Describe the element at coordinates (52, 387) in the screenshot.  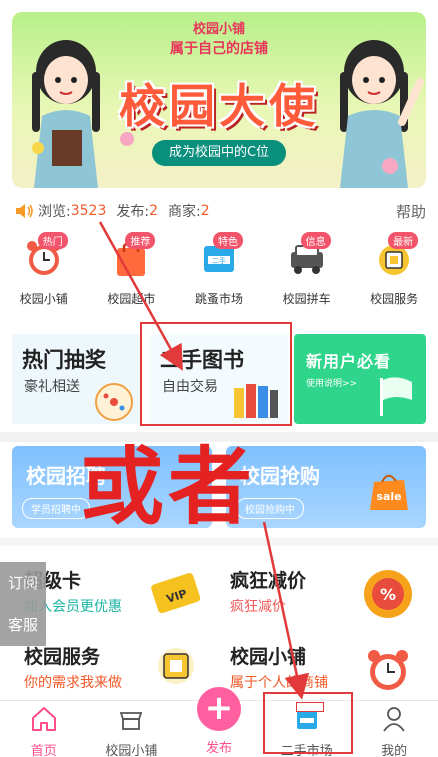
I see `promo-subtitle: 豪礼相送` at that location.